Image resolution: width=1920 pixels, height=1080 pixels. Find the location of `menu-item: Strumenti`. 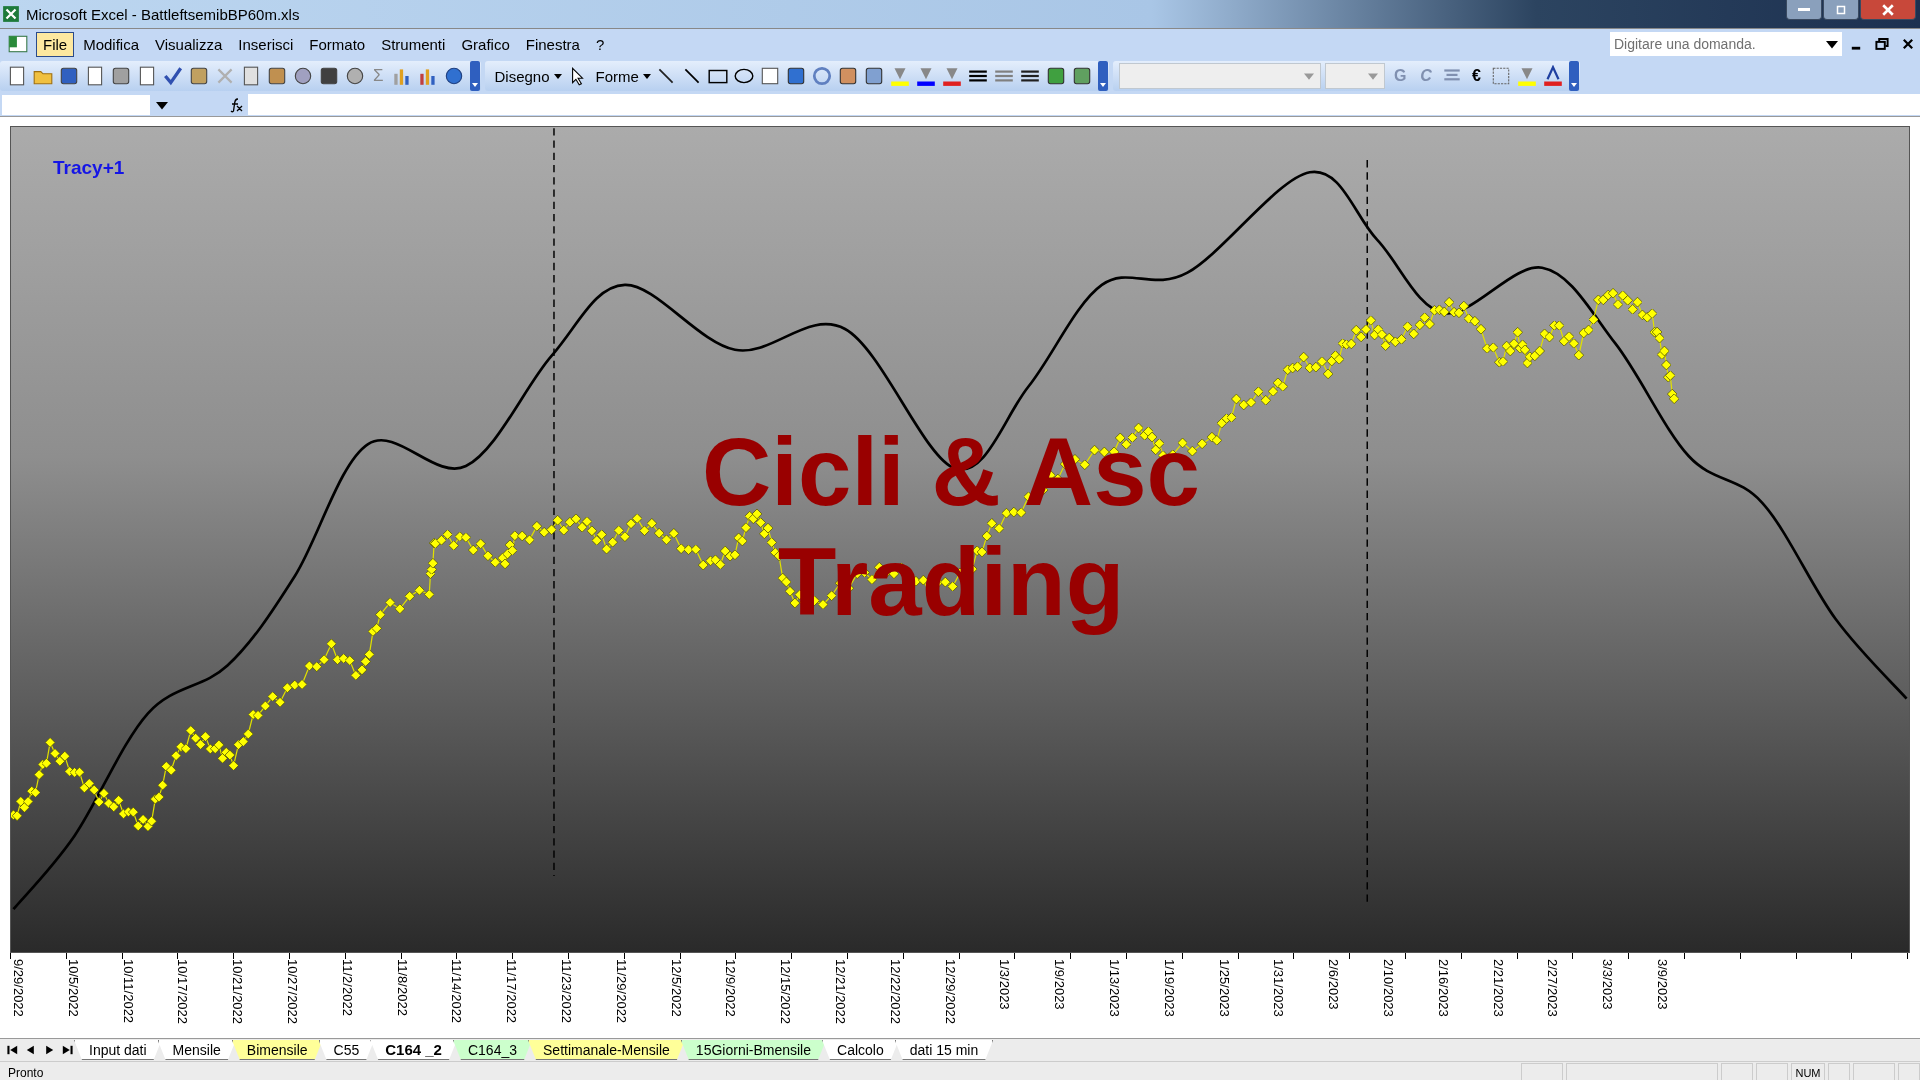

menu-item: Strumenti is located at coordinates (413, 44).